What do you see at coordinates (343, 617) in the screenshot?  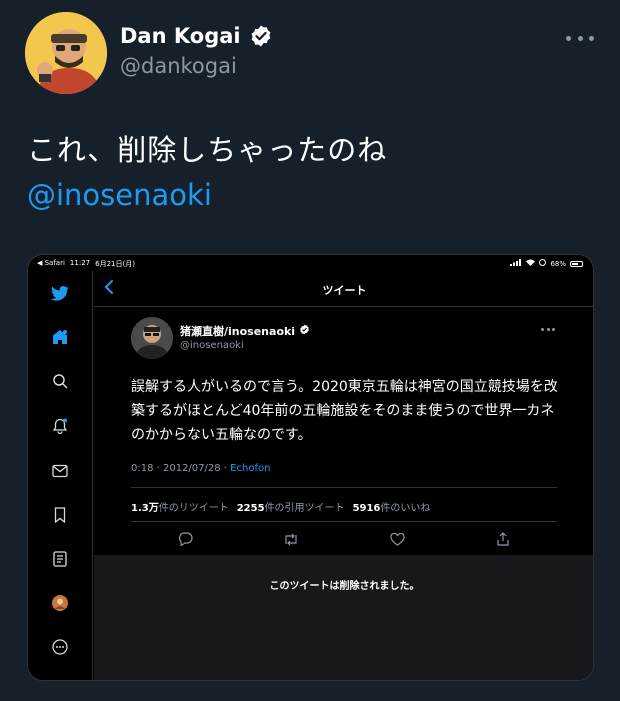 I see `deleted-notice-panel: このツイートは削除されました。` at bounding box center [343, 617].